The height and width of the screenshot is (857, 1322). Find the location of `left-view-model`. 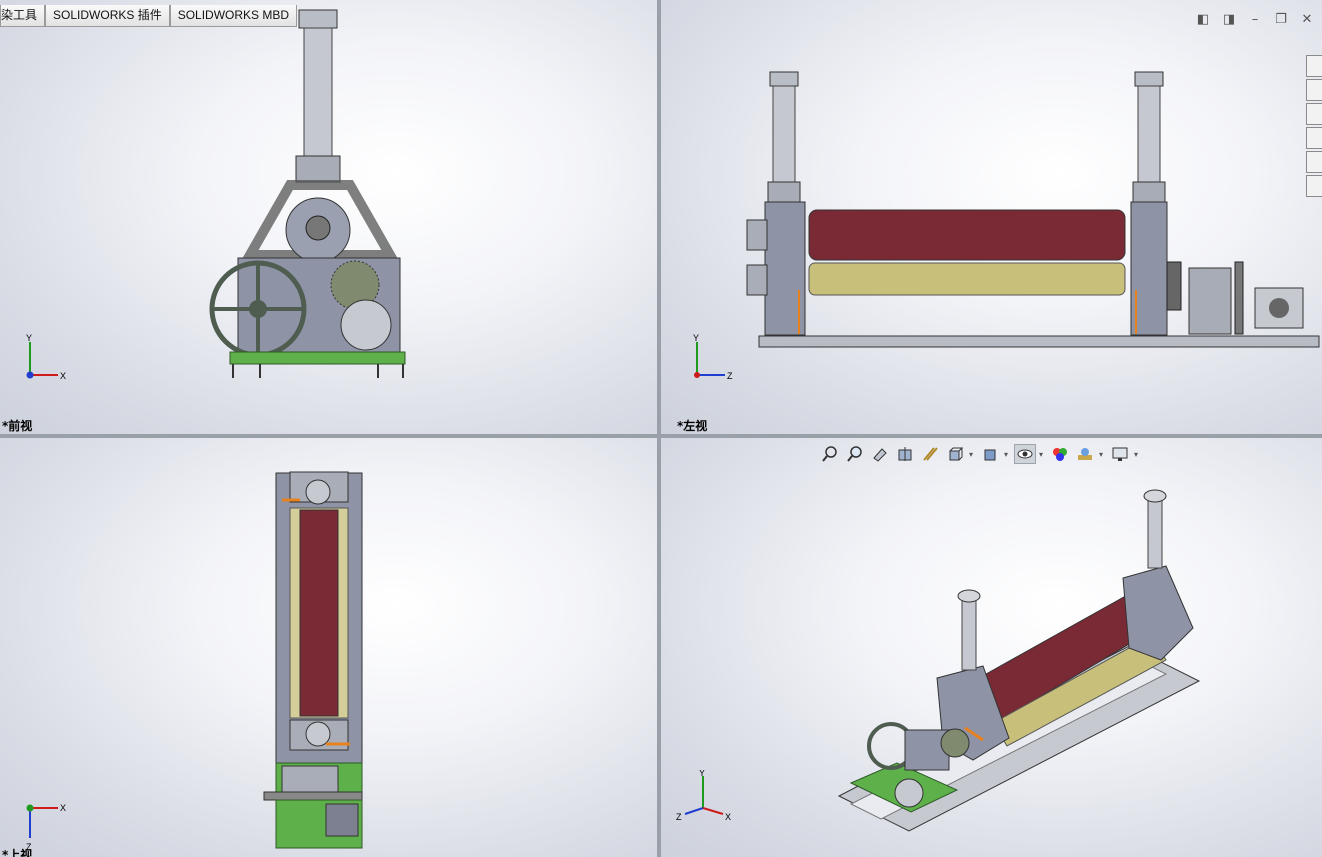

left-view-model is located at coordinates (1033, 209).